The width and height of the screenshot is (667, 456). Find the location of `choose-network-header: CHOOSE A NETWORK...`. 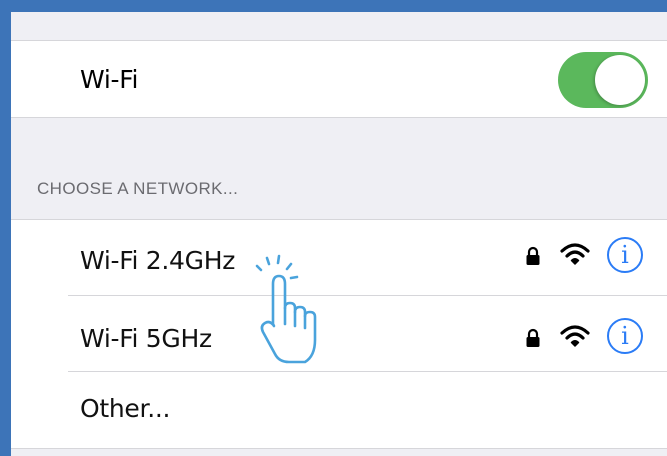

choose-network-header: CHOOSE A NETWORK... is located at coordinates (138, 188).